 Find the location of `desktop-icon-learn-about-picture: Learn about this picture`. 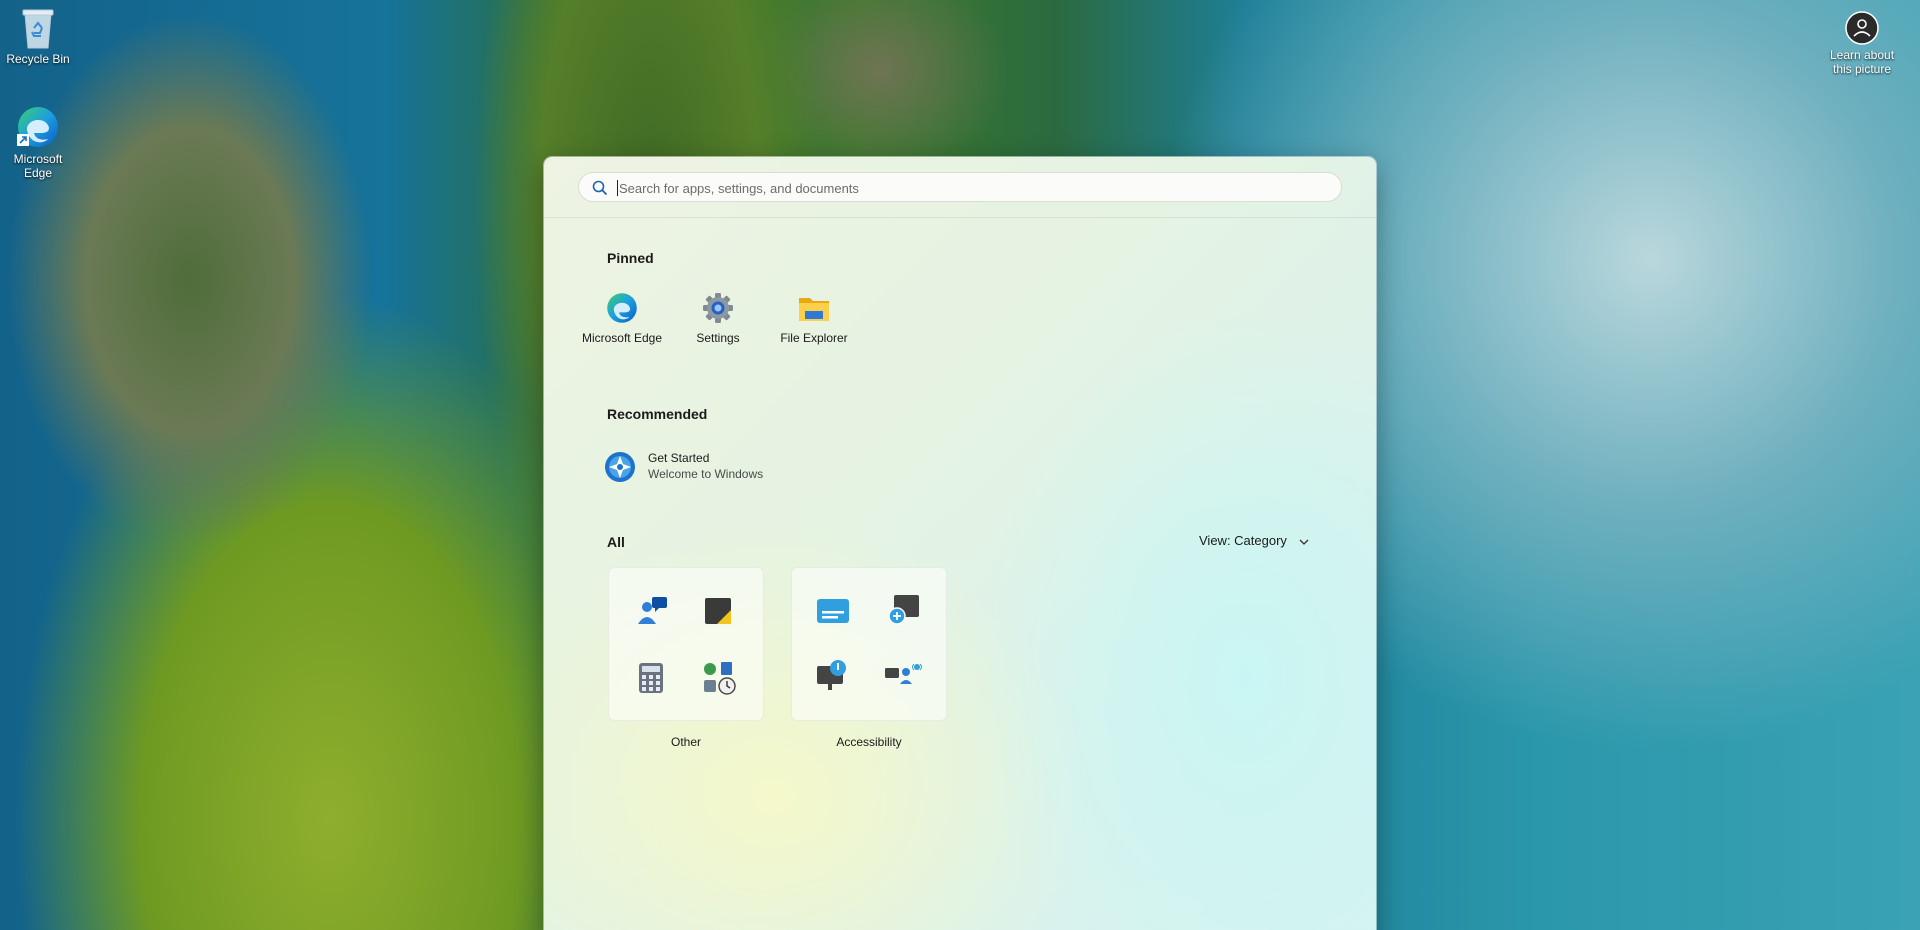

desktop-icon-learn-about-picture: Learn about this picture is located at coordinates (1862, 43).